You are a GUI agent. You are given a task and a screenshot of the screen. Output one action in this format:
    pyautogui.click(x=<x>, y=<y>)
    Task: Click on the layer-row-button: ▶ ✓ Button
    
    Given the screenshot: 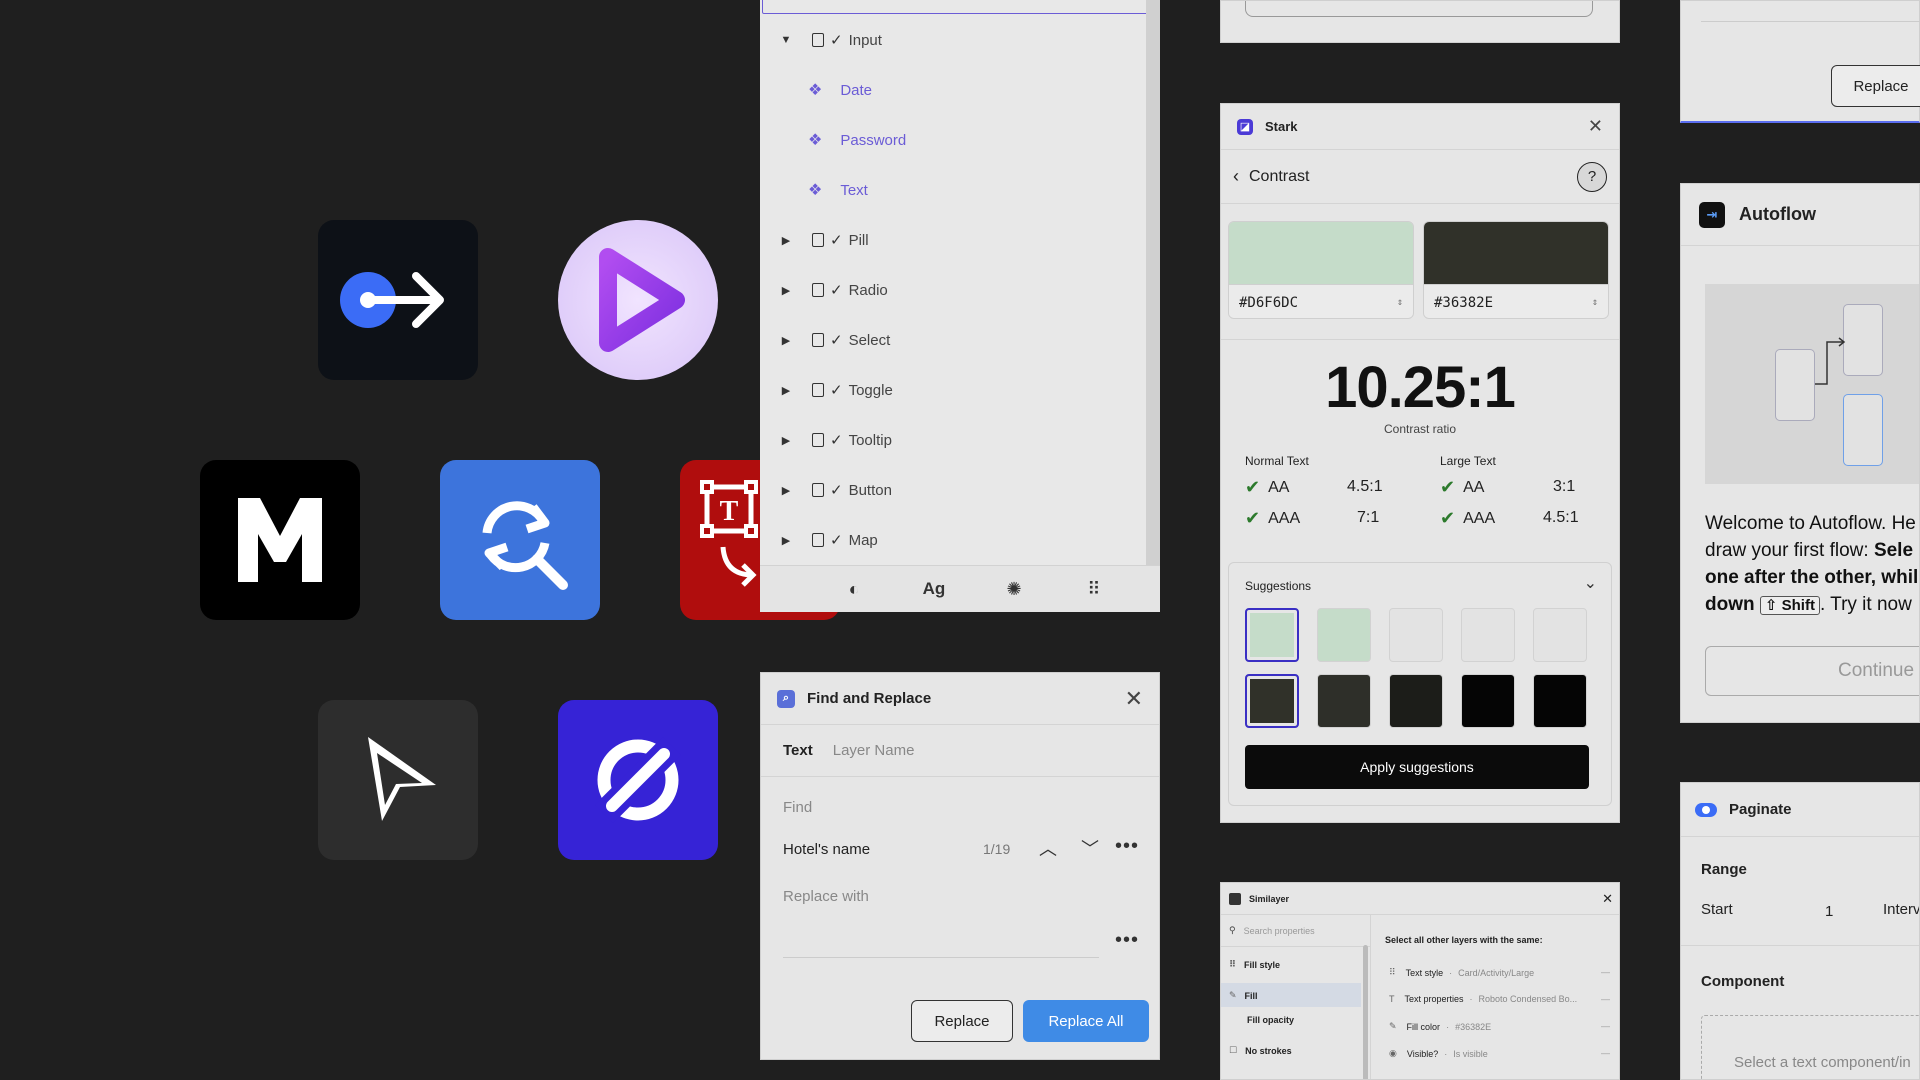 What is the action you would take?
    pyautogui.click(x=834, y=490)
    